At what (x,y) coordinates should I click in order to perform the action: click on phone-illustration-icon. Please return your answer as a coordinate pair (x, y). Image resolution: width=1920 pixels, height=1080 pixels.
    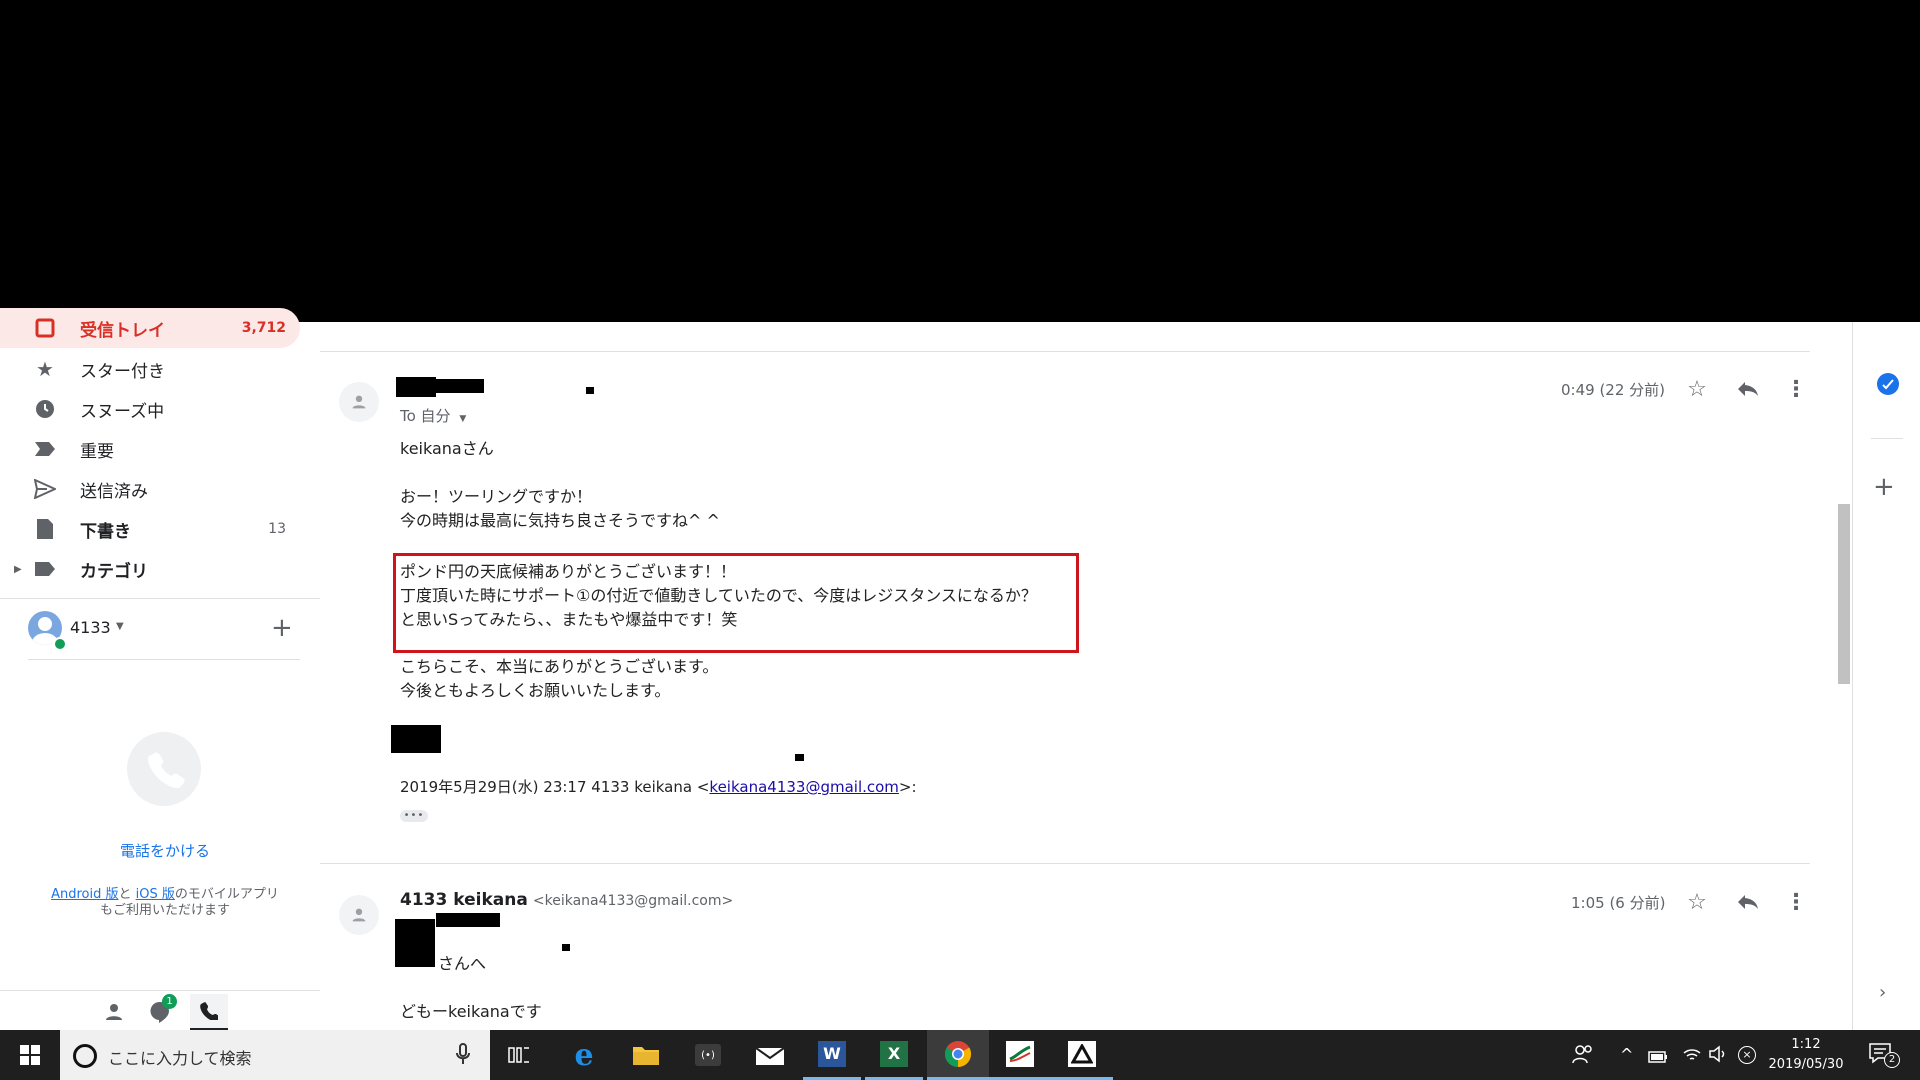
    Looking at the image, I should click on (164, 769).